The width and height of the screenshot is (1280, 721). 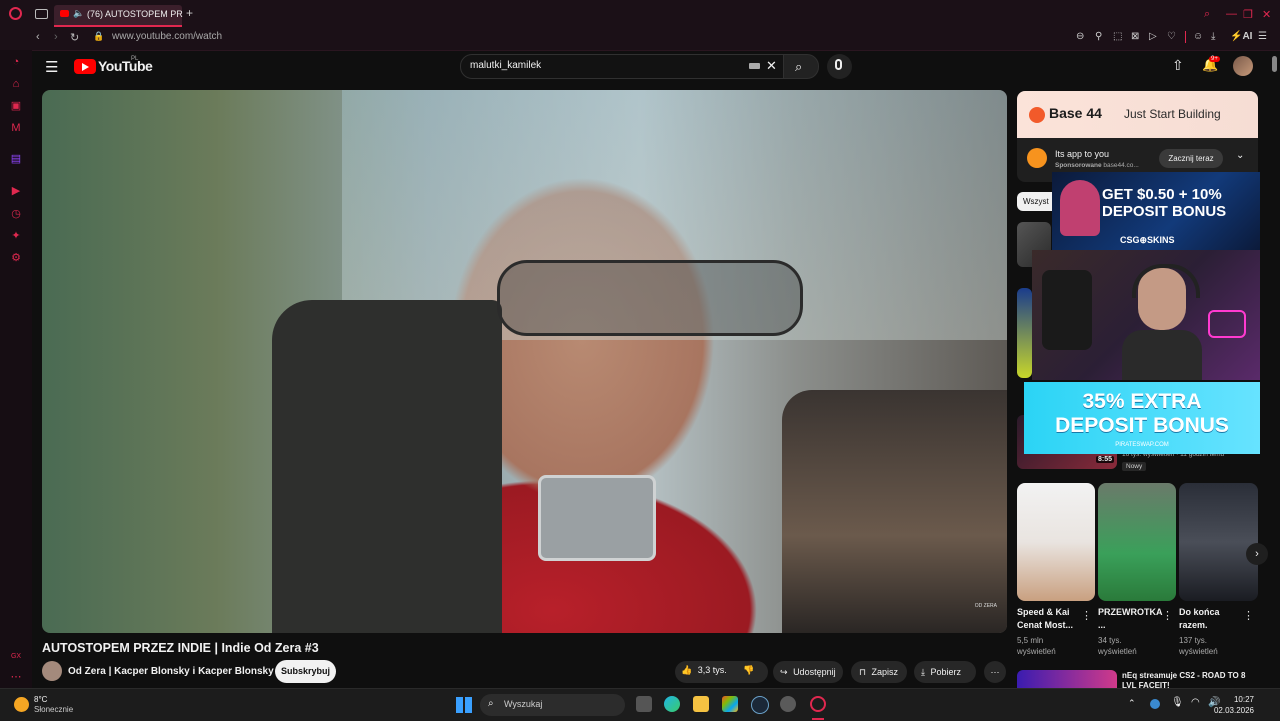 I want to click on wifi-icon: ◠, so click(x=1195, y=702).